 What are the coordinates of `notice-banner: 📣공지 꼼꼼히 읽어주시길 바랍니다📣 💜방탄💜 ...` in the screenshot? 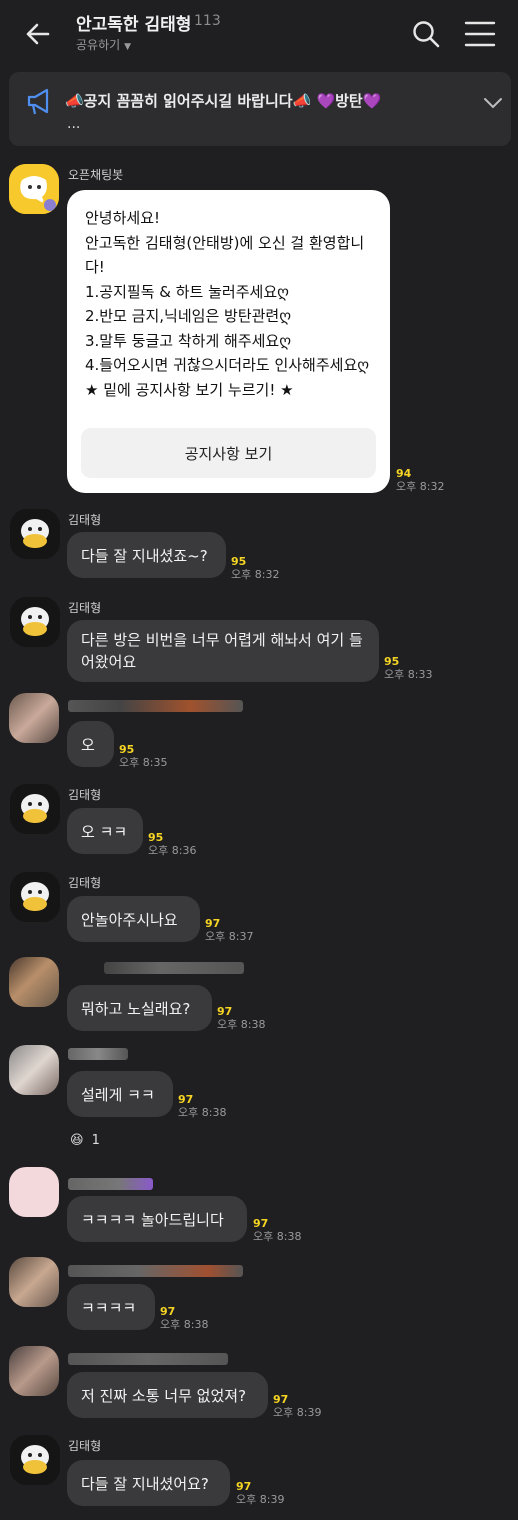 It's located at (260, 109).